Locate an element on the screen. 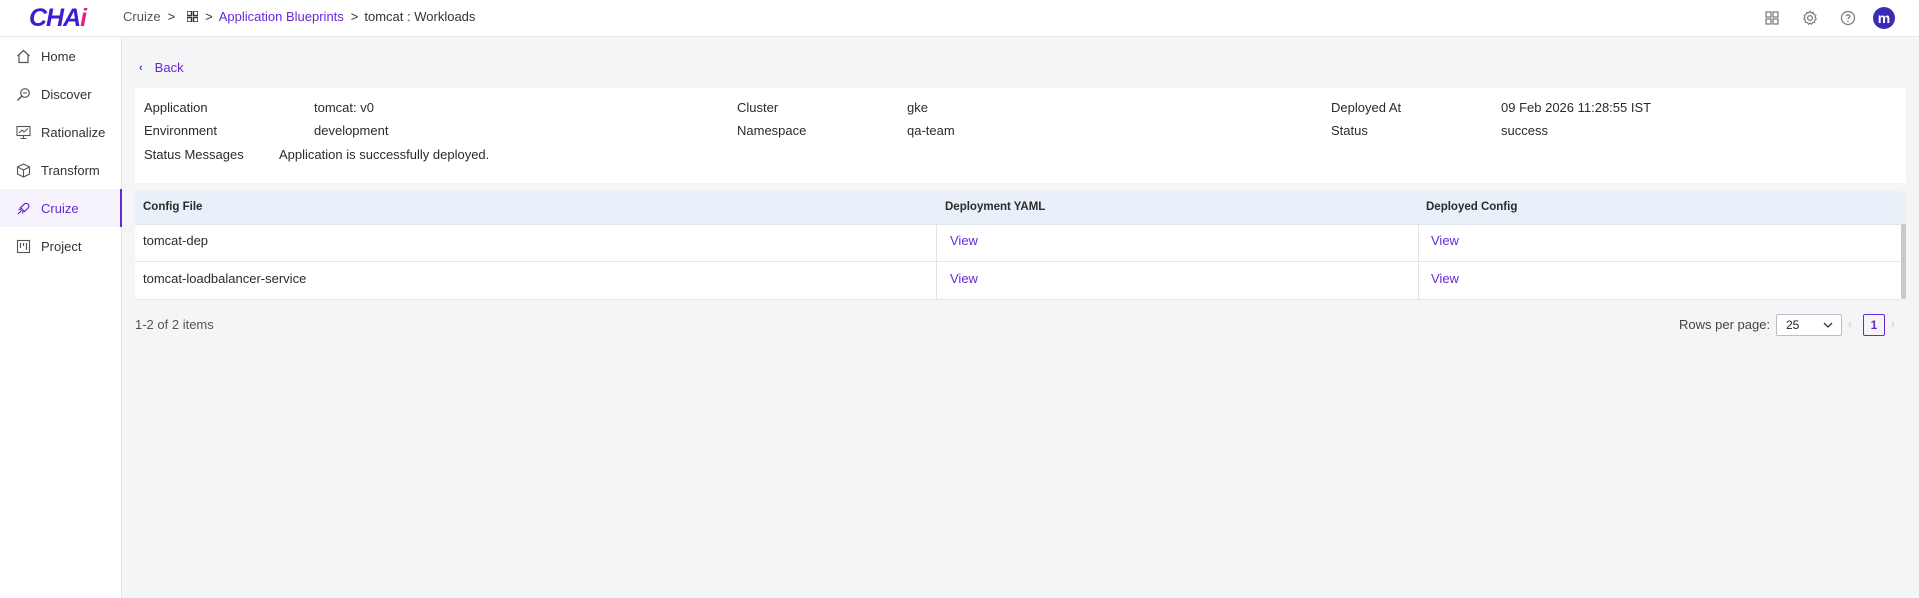 Image resolution: width=1919 pixels, height=598 pixels. chai-logo: CHAi is located at coordinates (58, 18).